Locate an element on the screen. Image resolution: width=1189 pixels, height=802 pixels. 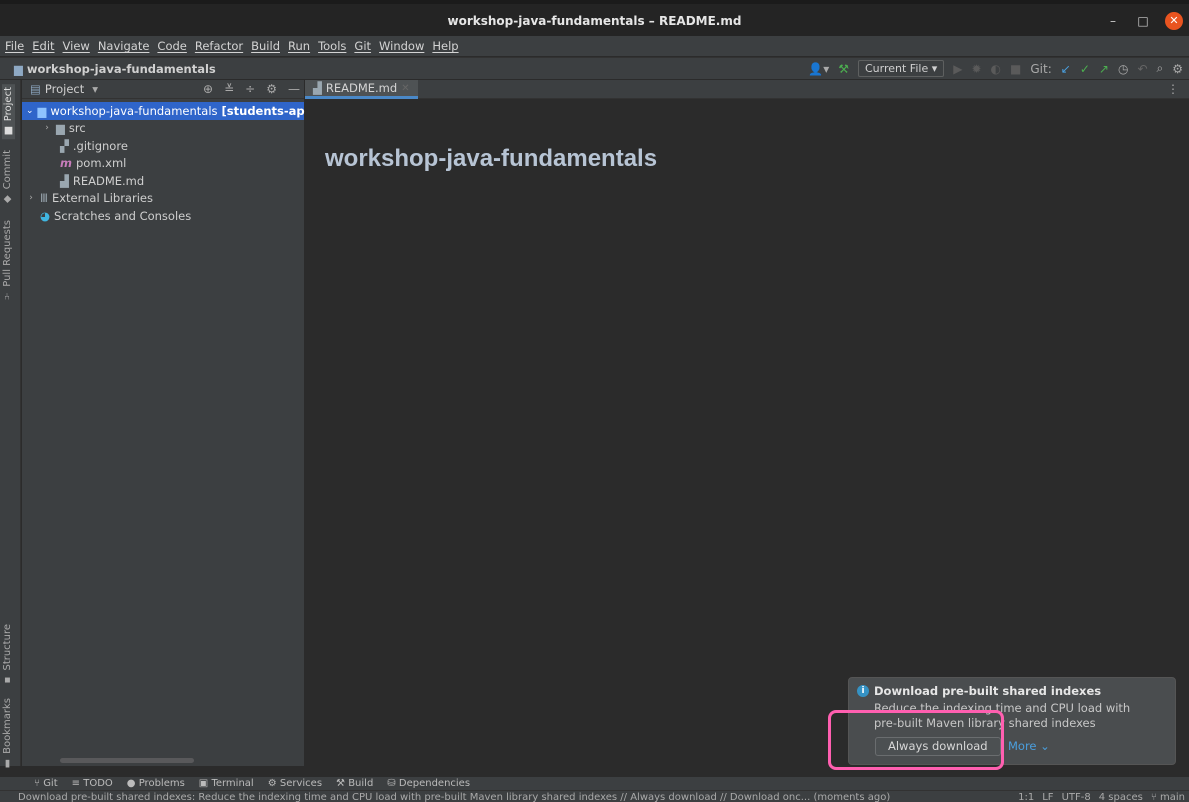
tool-git: ⑂ Git is located at coordinates (46, 783).